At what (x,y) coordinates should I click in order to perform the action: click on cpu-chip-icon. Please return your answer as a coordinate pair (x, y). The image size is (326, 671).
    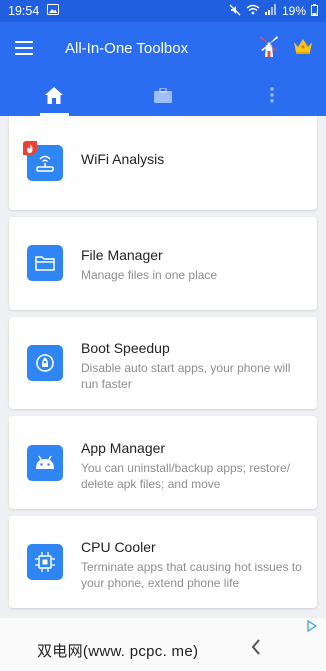
    Looking at the image, I should click on (45, 562).